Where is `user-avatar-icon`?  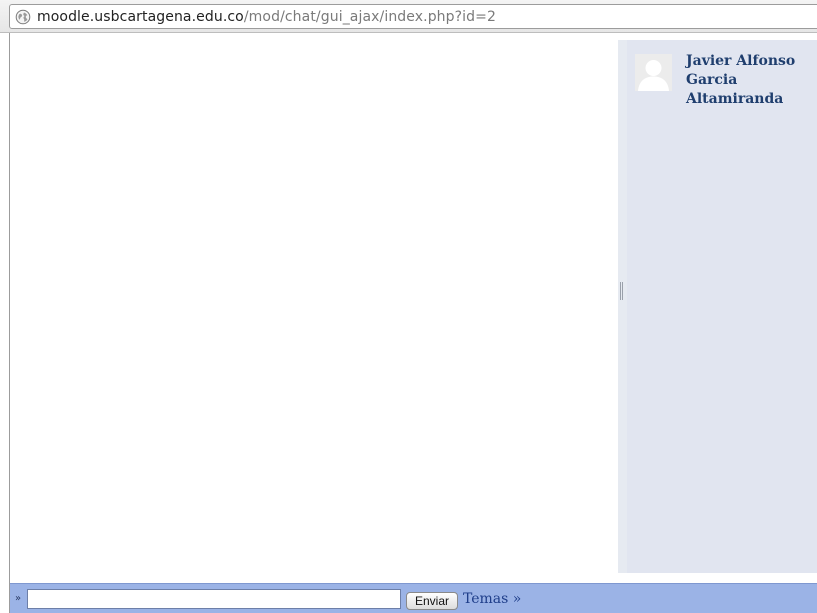 user-avatar-icon is located at coordinates (653, 72).